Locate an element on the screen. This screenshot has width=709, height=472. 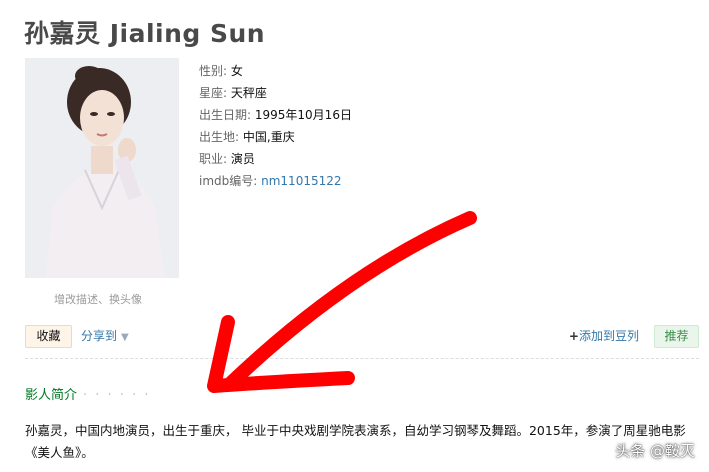
info-label: 出生地 is located at coordinates (217, 137).